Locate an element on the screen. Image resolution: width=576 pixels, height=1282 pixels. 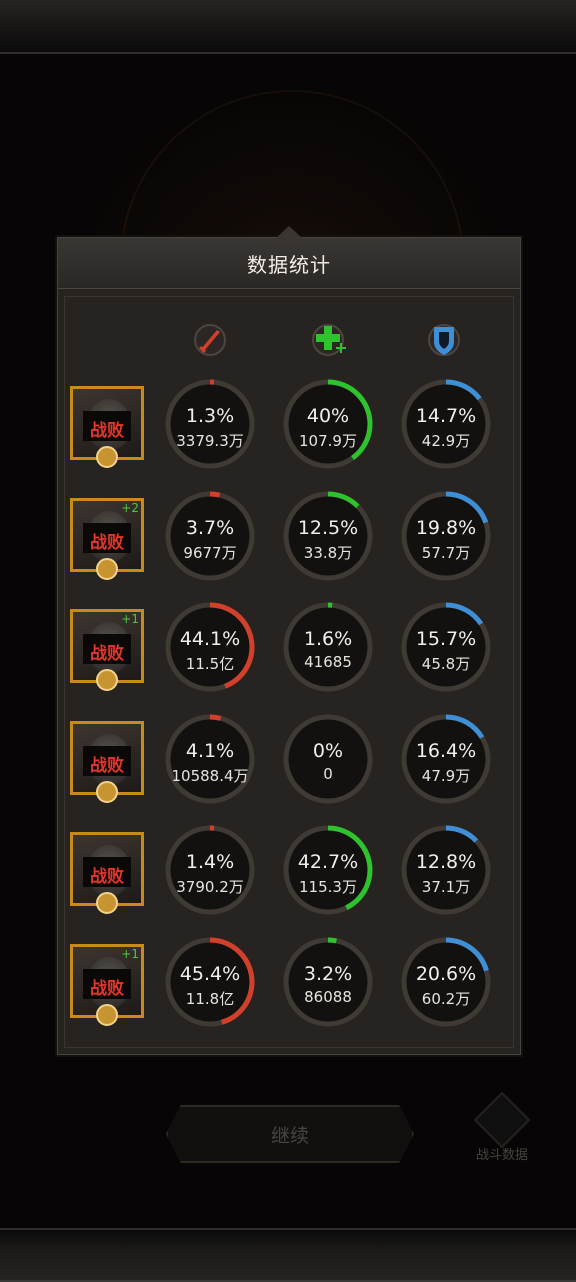
stat-ring: 3.2% 86088 is located at coordinates (328, 982).